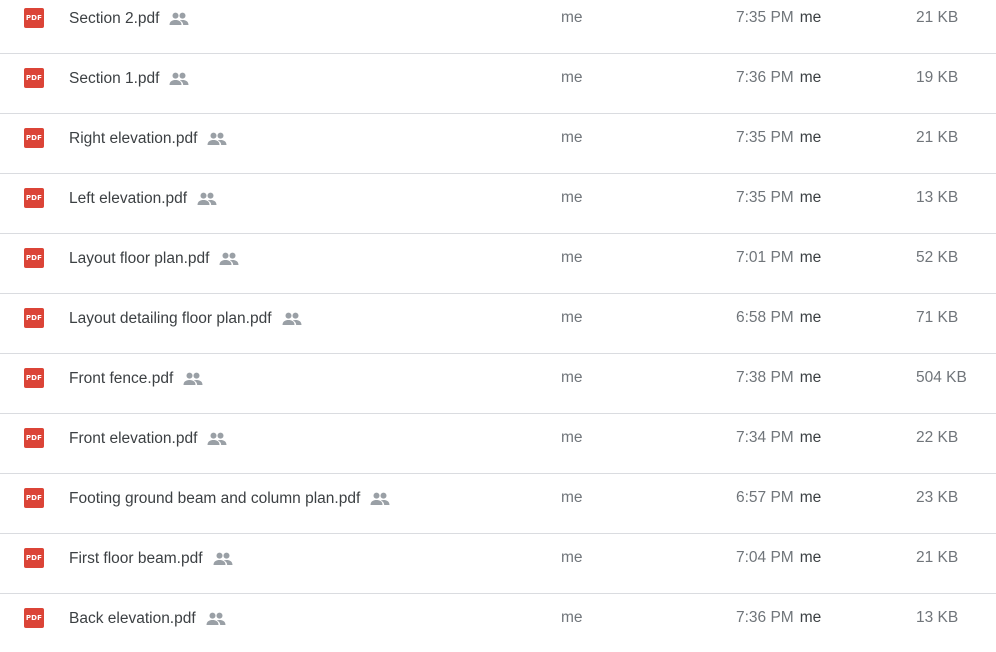 The height and width of the screenshot is (652, 996). I want to click on file-name: Back elevation.pdf, so click(132, 619).